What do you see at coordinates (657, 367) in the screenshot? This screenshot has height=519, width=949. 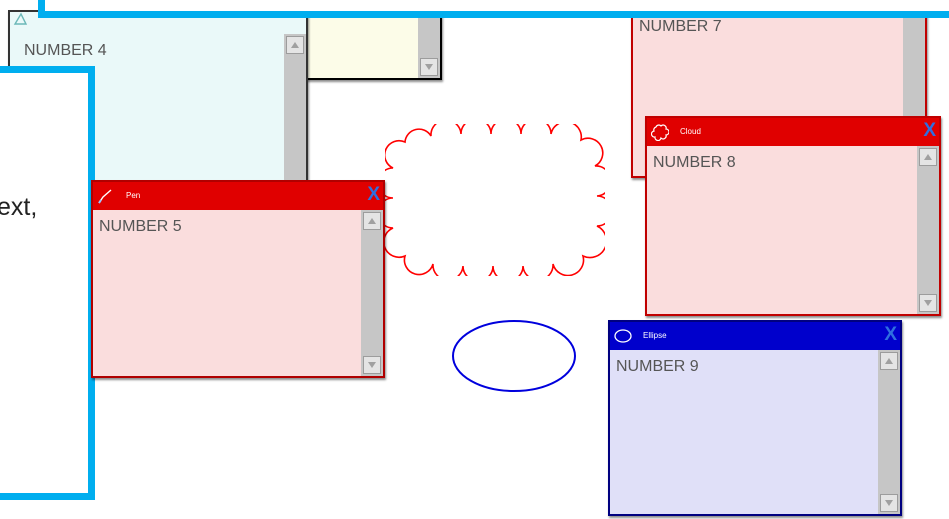 I see `note-text: NUMBER 9` at bounding box center [657, 367].